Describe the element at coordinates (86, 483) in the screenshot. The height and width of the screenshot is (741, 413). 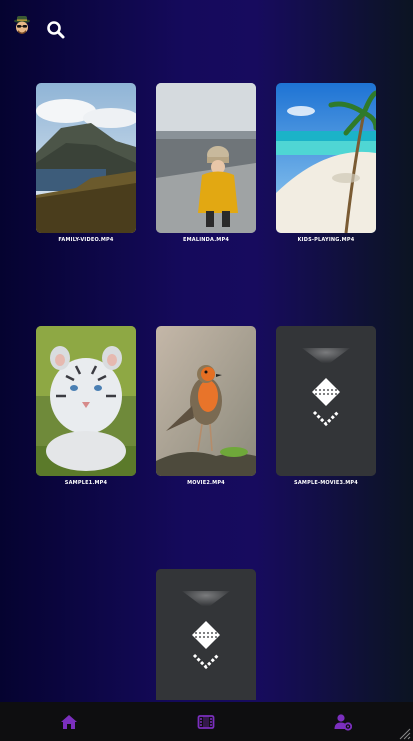
I see `video-label: SAMPLE1.MP4` at that location.